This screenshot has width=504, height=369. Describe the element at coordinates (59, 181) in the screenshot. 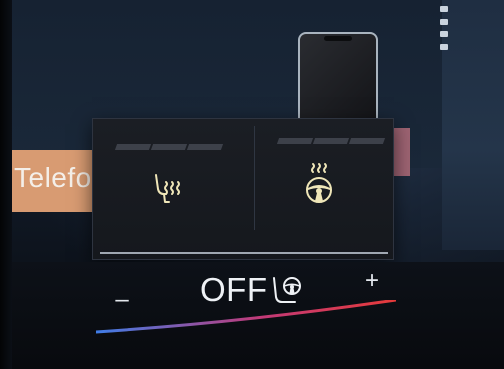

I see `telefon-tile: Telefon` at that location.